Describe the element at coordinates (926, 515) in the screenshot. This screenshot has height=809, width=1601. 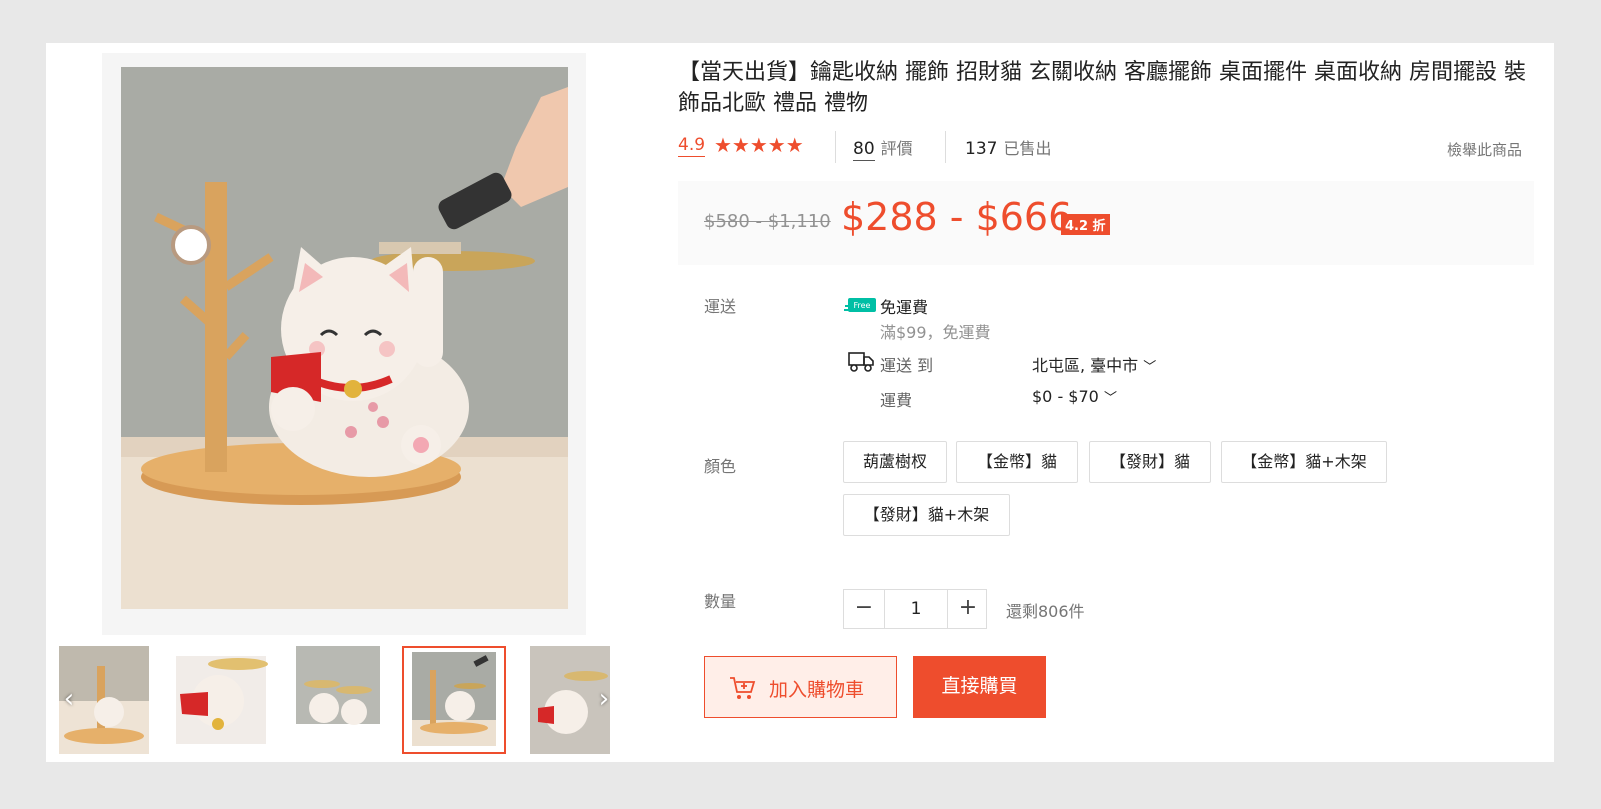
I see `variant-option: 【發財】貓+木架` at that location.